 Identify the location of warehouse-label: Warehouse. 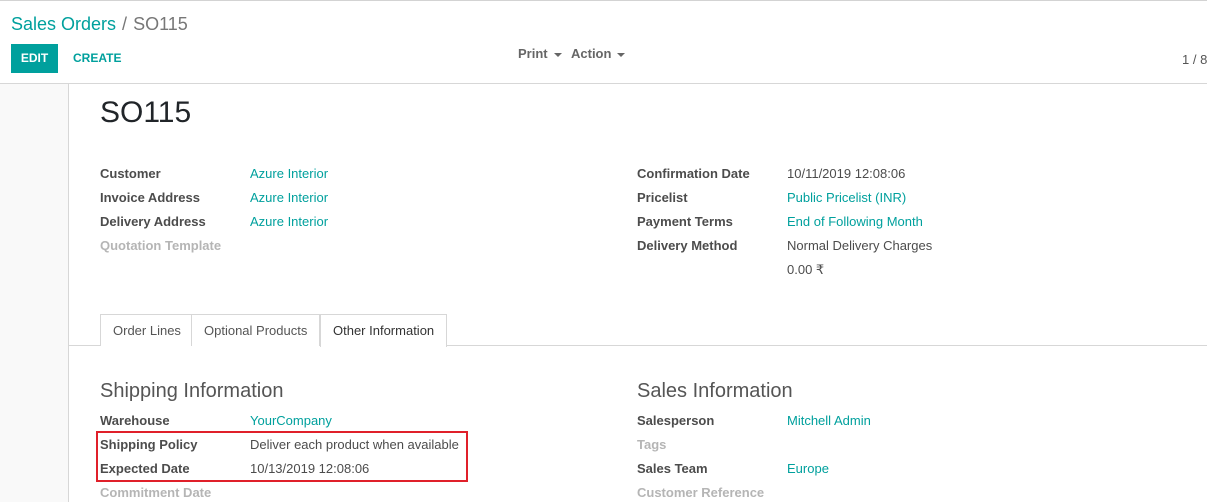
(135, 420).